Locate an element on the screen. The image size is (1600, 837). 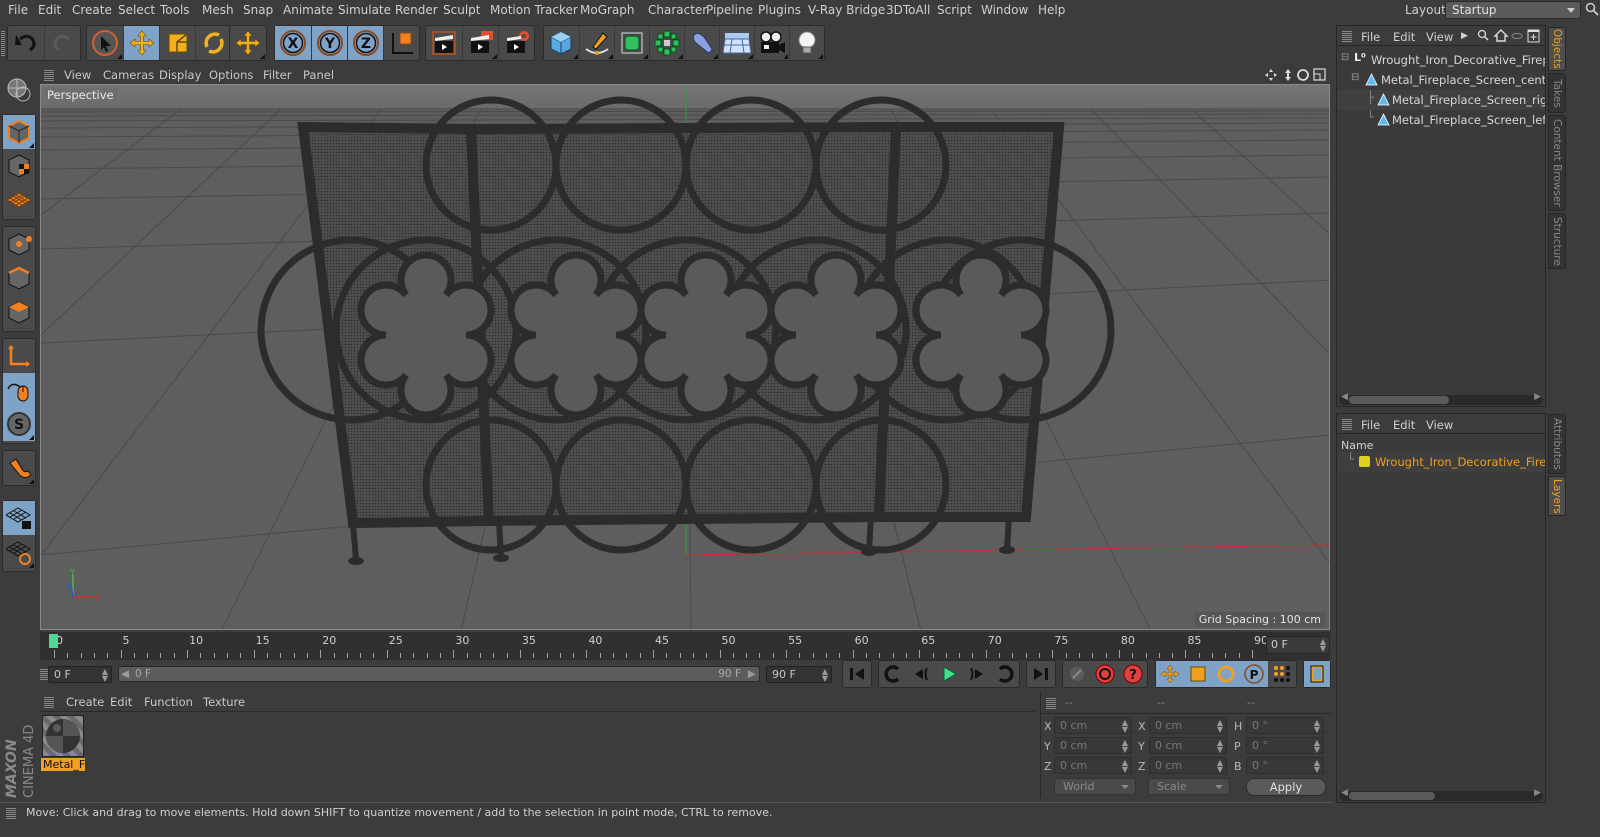
cube-button is located at coordinates (561, 43).